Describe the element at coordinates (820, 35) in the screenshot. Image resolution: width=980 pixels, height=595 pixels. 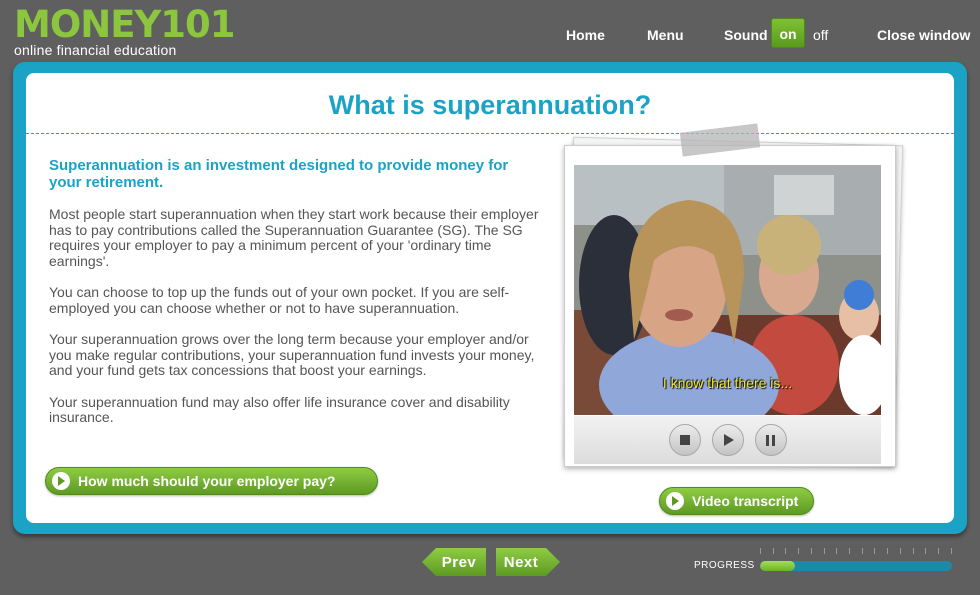
I see `sound-off-toggle: off` at that location.